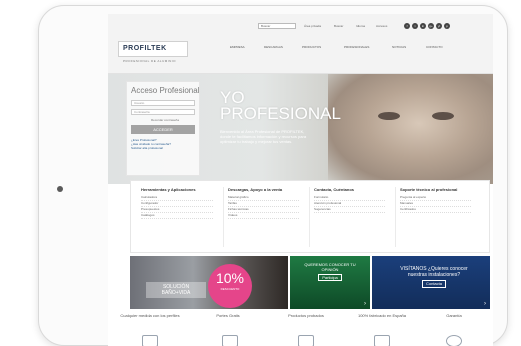  What do you see at coordinates (431, 26) in the screenshot?
I see `googleplus-icon: g+` at bounding box center [431, 26].